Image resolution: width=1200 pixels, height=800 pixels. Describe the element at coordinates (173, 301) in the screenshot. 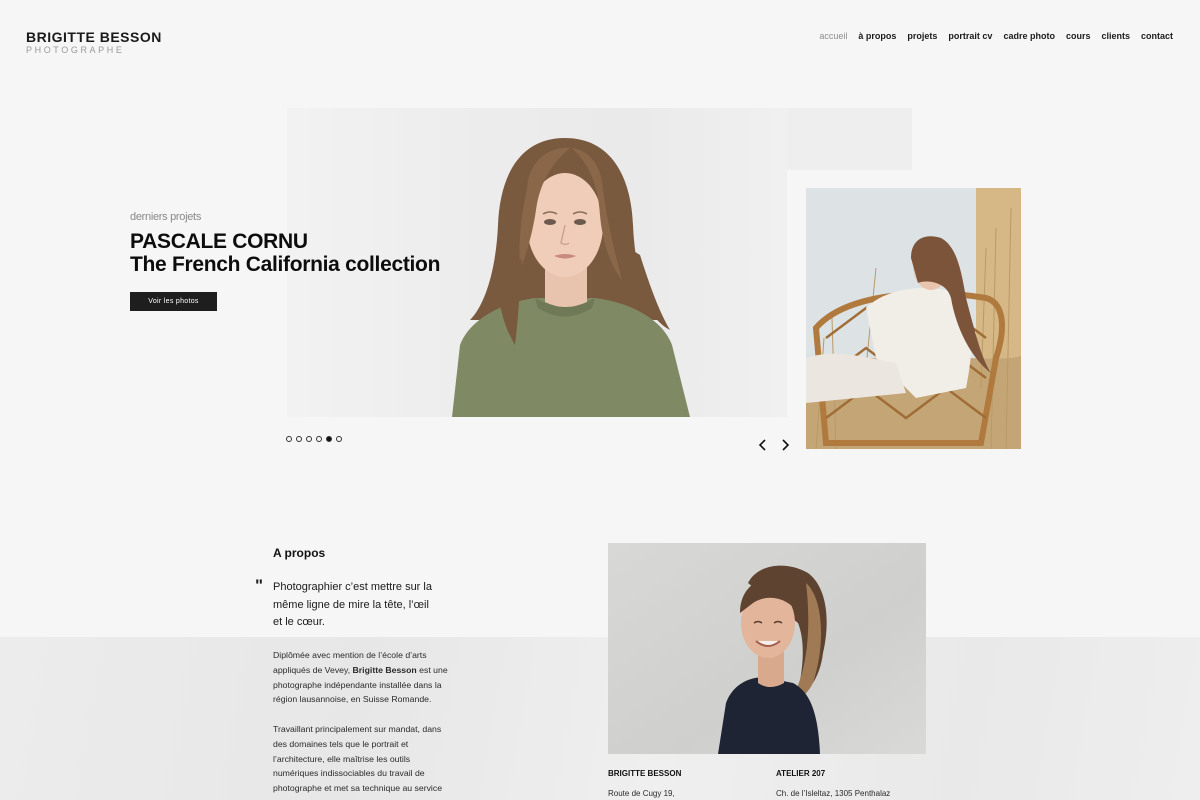

I see `view-photos-button: Voir les photos` at that location.